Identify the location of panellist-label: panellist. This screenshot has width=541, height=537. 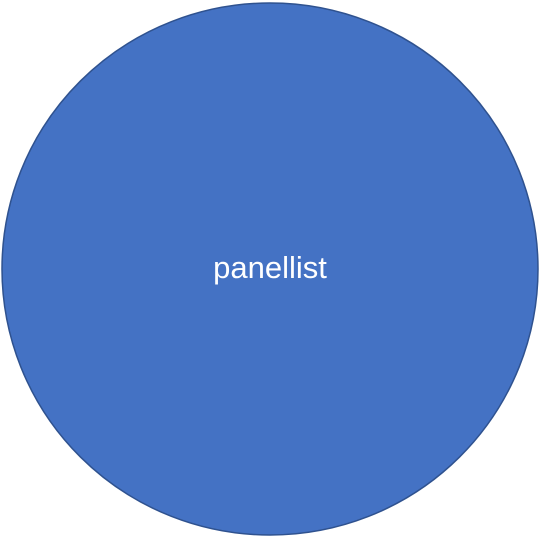
(270, 267).